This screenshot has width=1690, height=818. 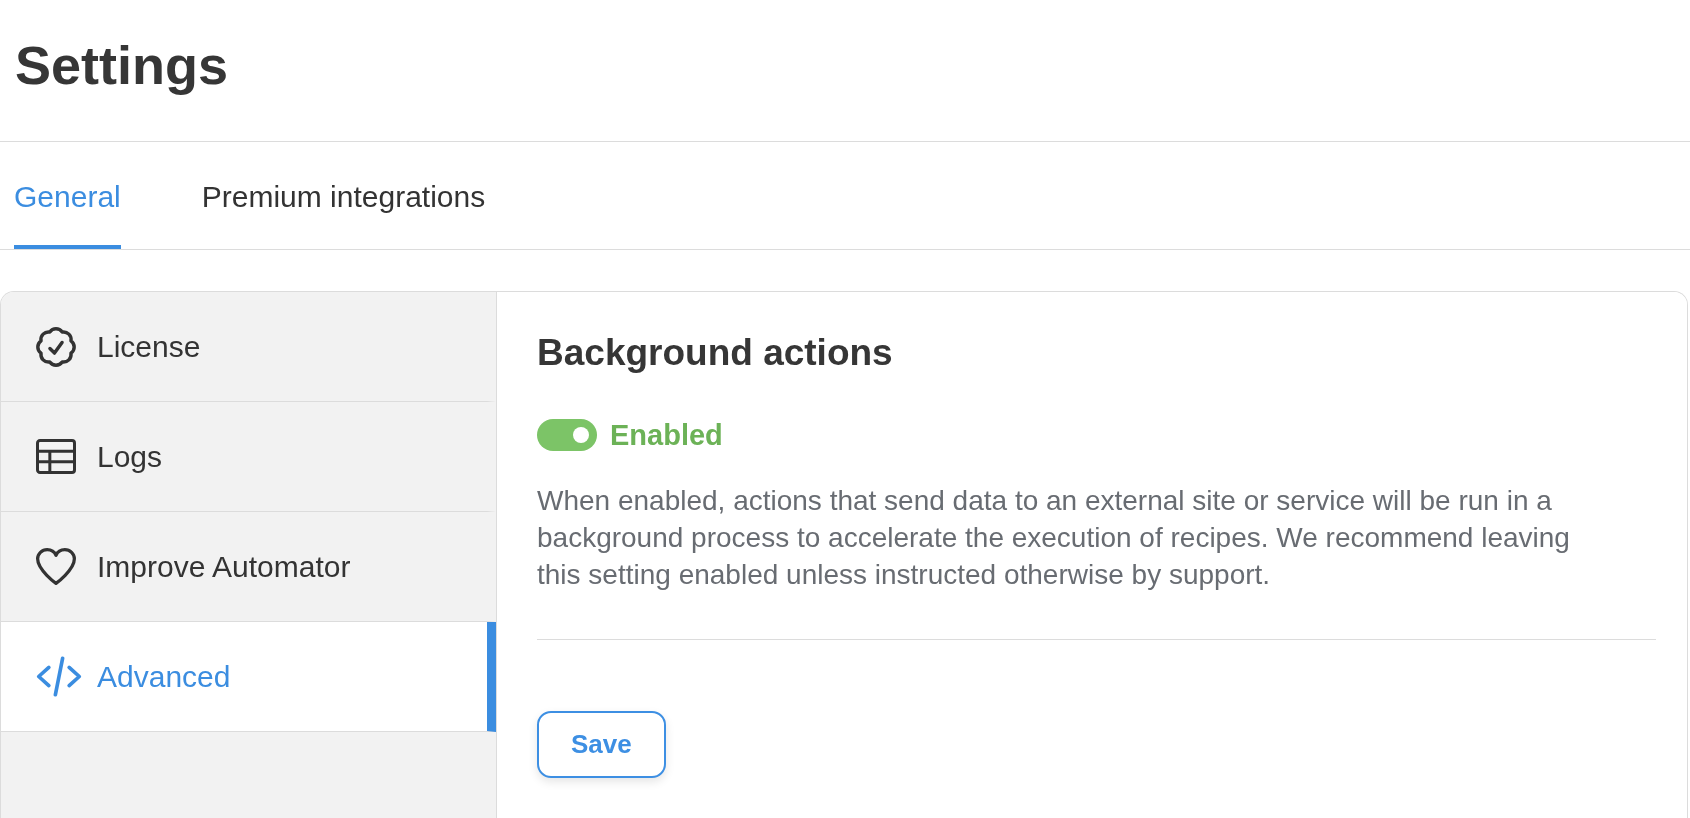 What do you see at coordinates (567, 435) in the screenshot?
I see `toggle-switch` at bounding box center [567, 435].